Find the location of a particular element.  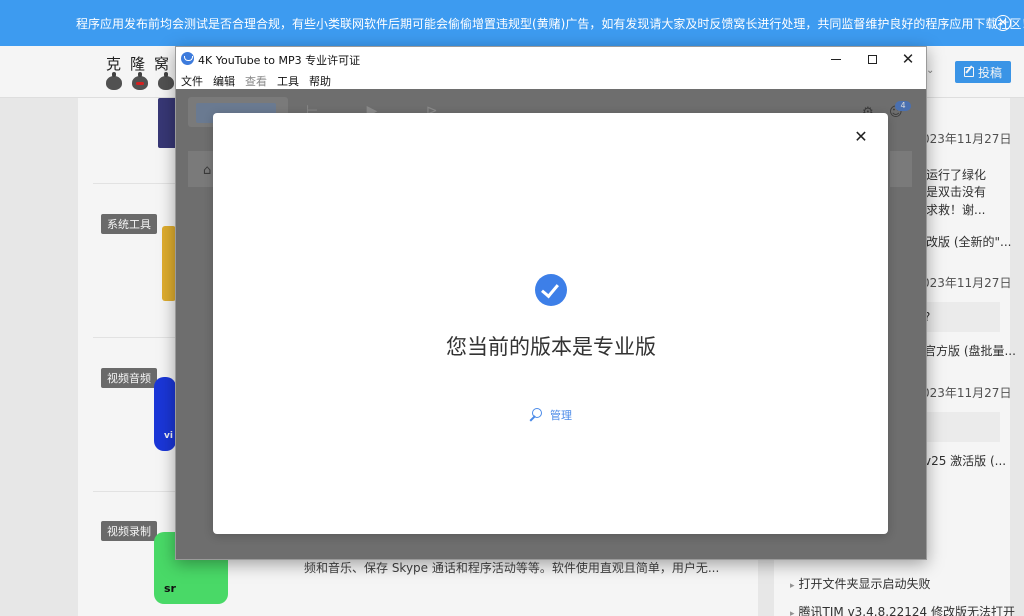

menu-edit: 编辑 is located at coordinates (224, 81).